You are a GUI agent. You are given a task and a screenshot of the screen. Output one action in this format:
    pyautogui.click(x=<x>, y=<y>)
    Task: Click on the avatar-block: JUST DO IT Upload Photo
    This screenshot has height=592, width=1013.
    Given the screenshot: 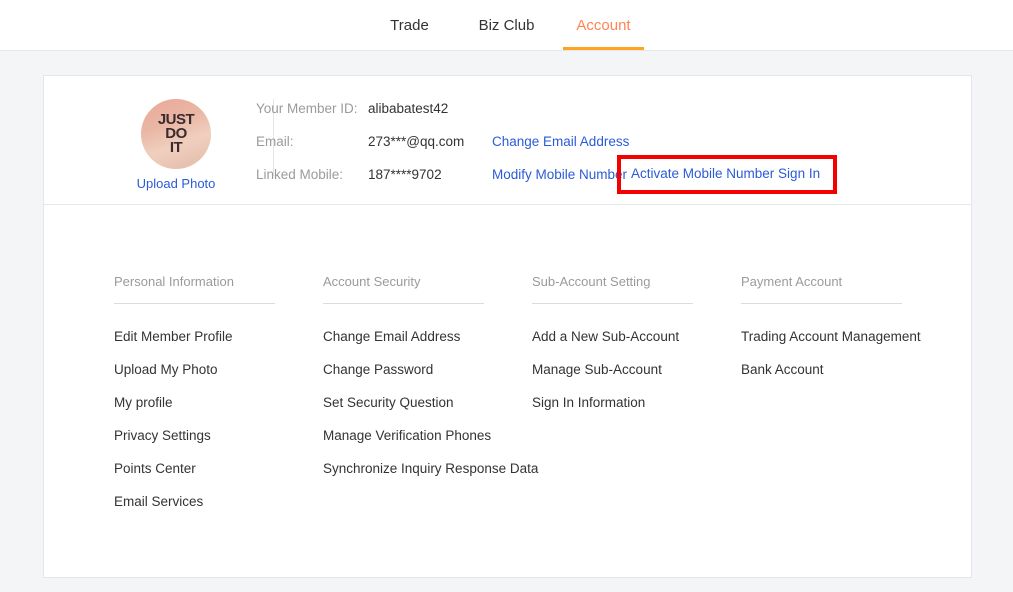 What is the action you would take?
    pyautogui.click(x=176, y=146)
    